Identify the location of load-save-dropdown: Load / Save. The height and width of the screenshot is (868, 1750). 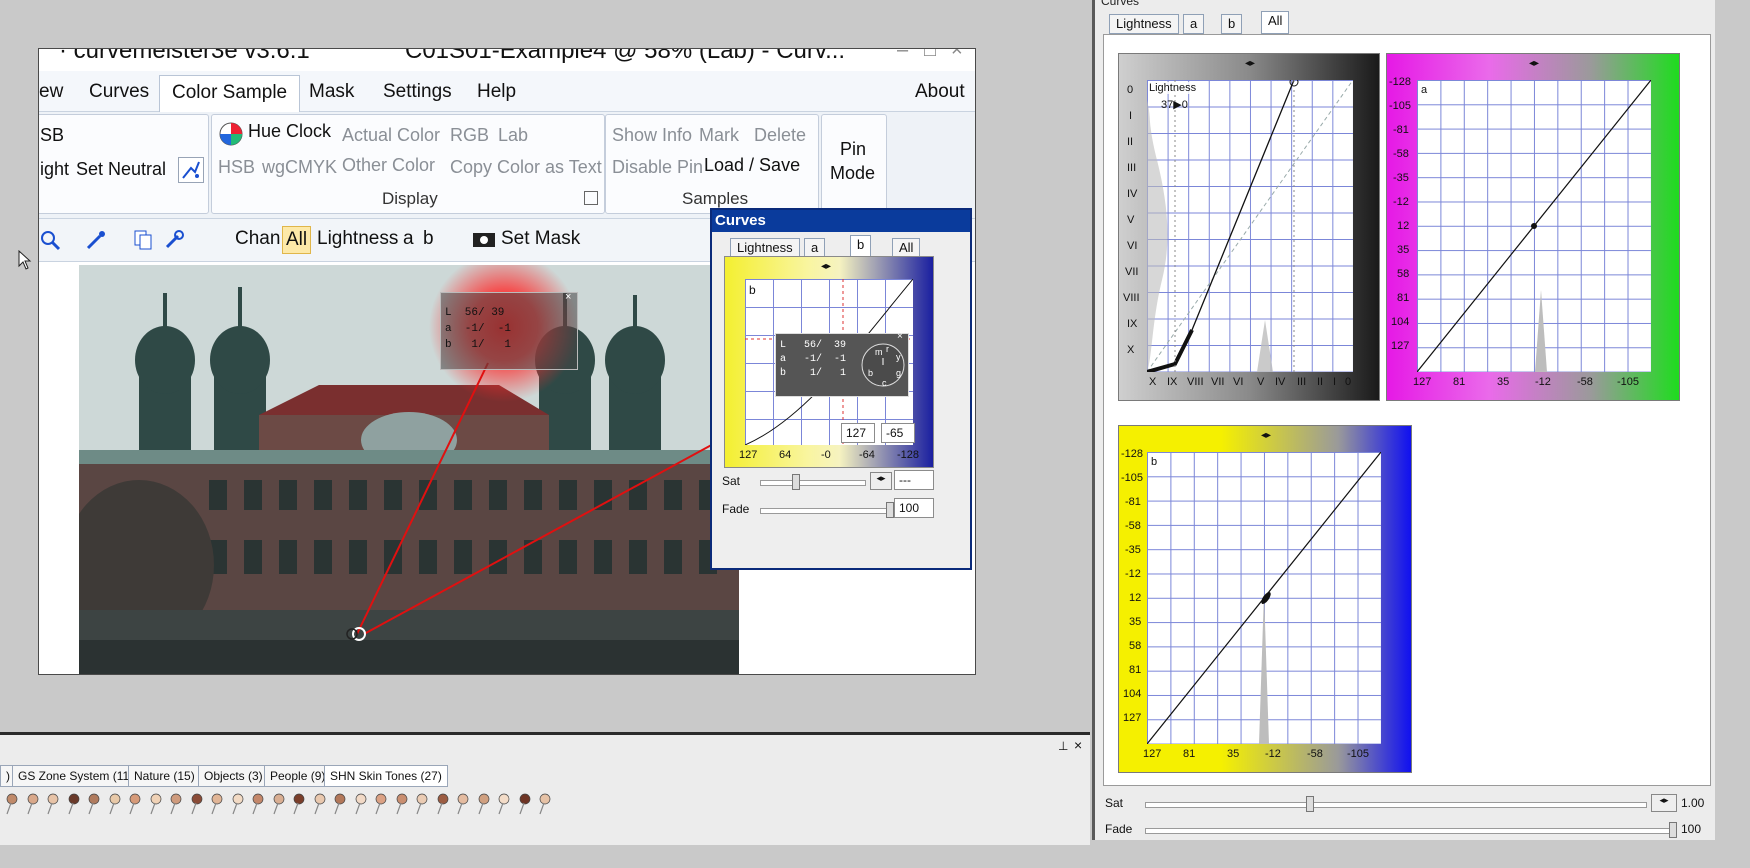
(752, 165).